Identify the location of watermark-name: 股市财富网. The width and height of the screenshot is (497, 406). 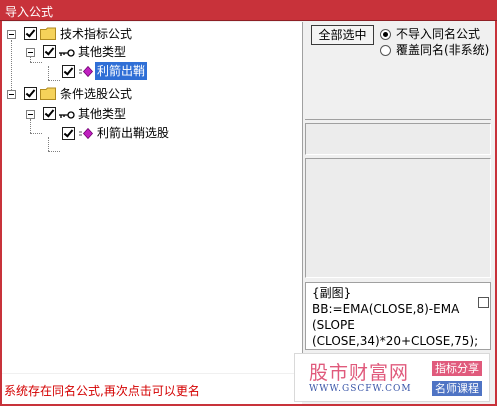
(359, 373).